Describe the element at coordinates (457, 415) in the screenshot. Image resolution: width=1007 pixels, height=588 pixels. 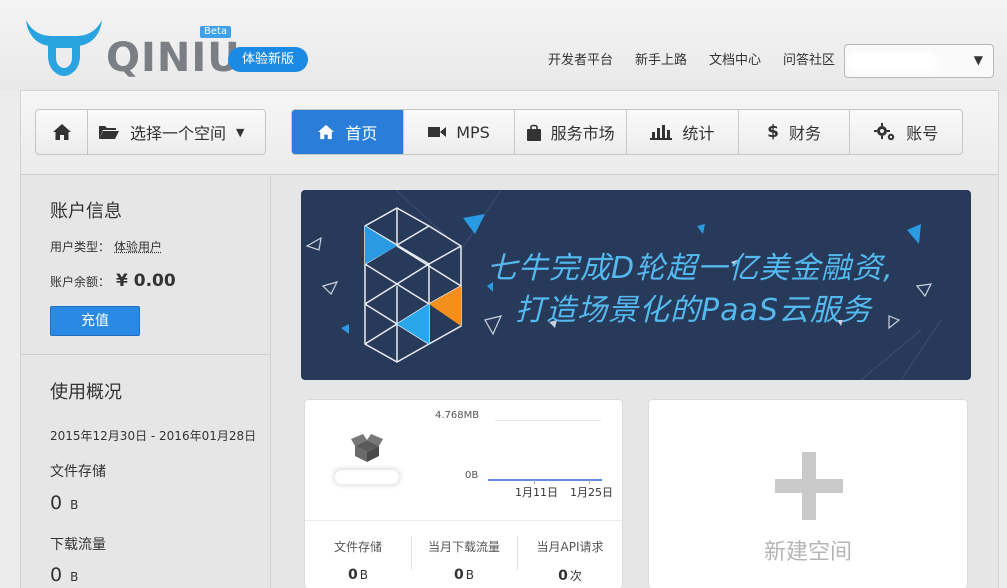
I see `chart-max-label: 4.768MB` at that location.